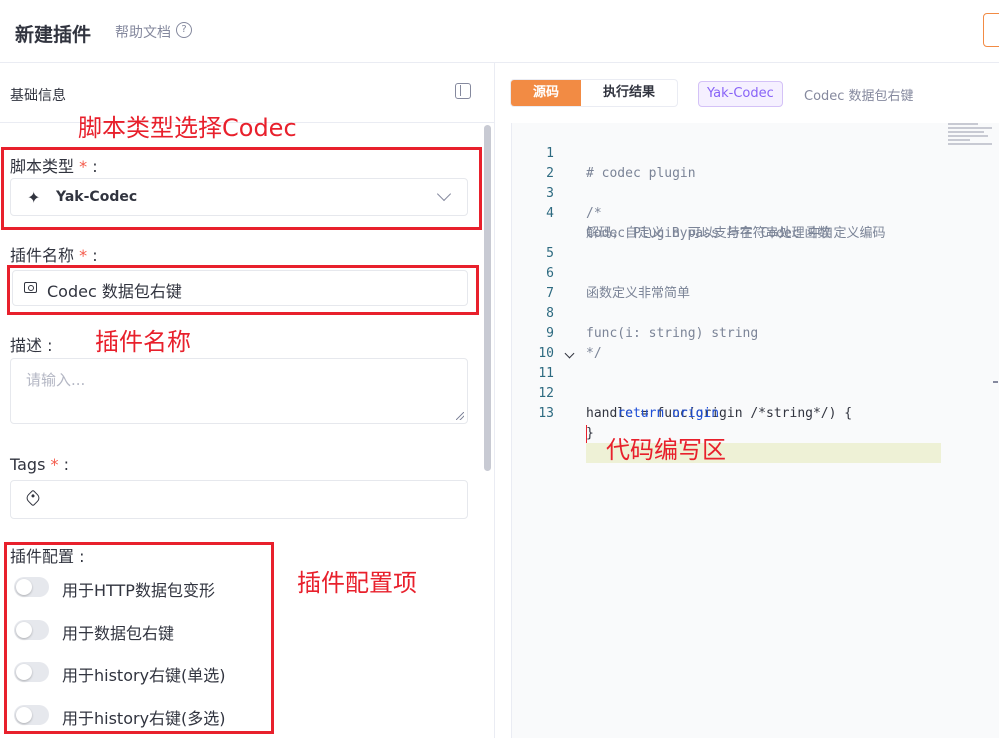 Image resolution: width=999 pixels, height=738 pixels. What do you see at coordinates (499, 31) in the screenshot?
I see `top-bar: 新建插件 帮助文档 ?` at bounding box center [499, 31].